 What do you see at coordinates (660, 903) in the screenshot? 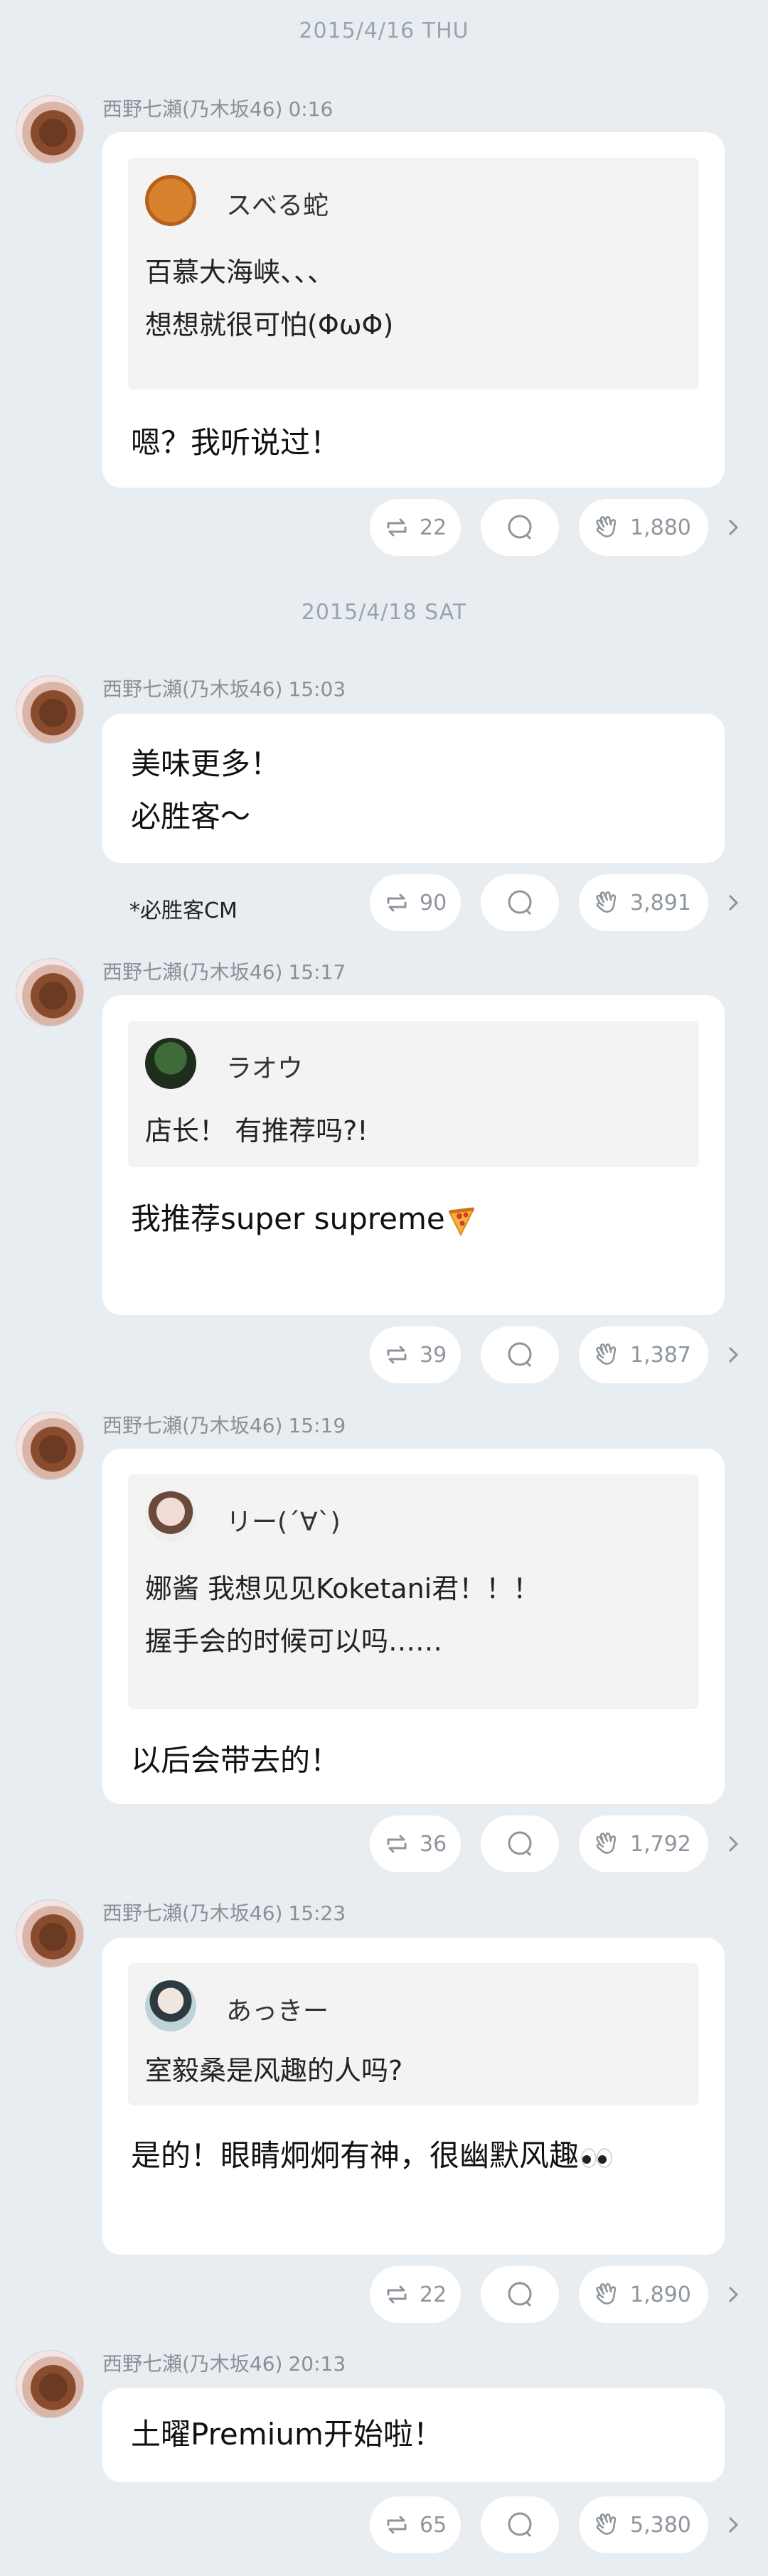
I see `clap-count: 3,891` at bounding box center [660, 903].